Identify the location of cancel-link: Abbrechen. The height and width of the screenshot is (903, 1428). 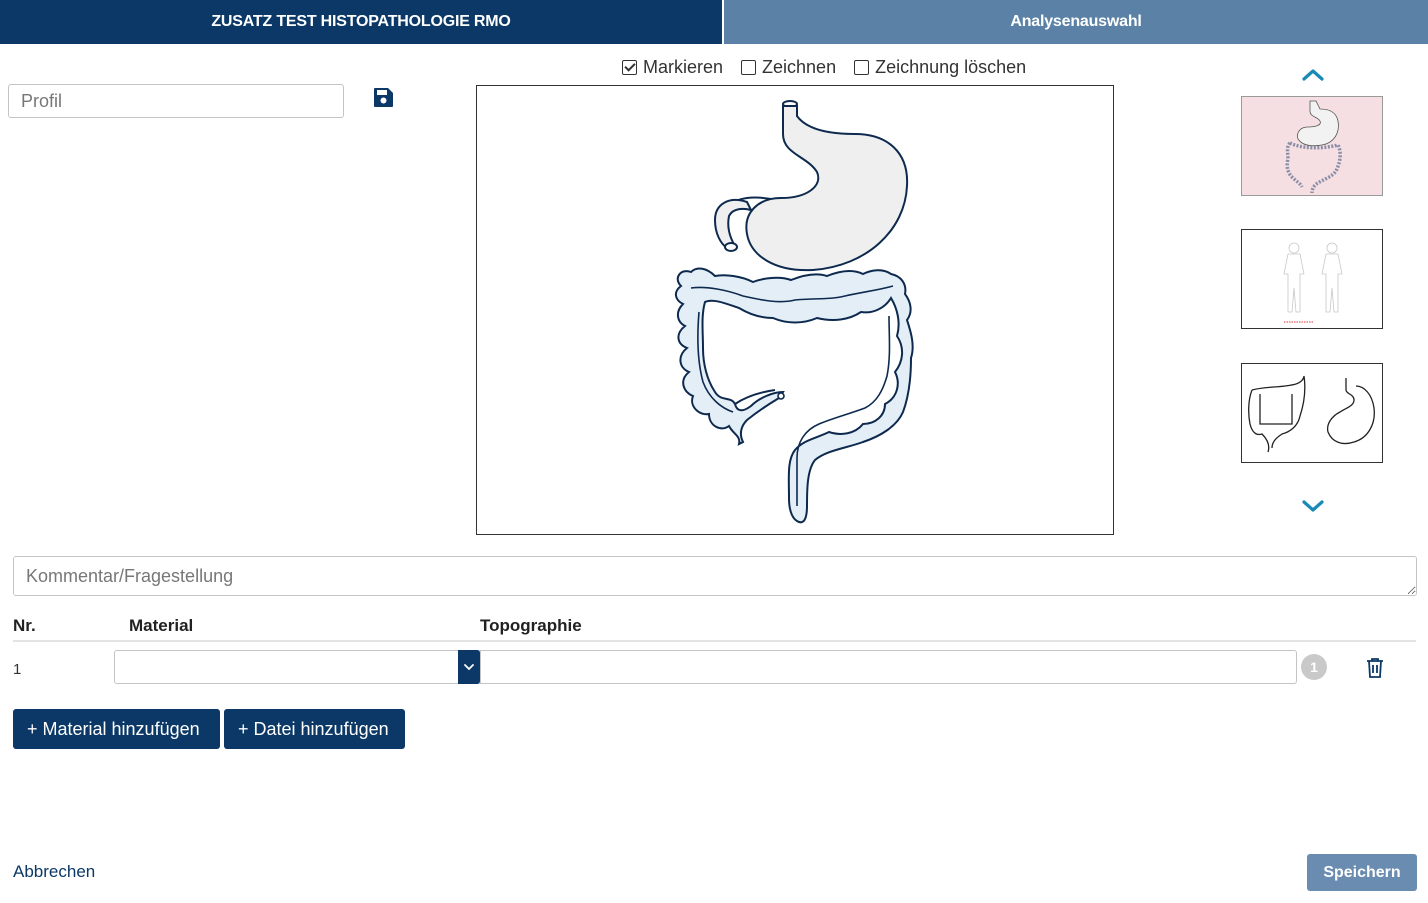
(54, 872).